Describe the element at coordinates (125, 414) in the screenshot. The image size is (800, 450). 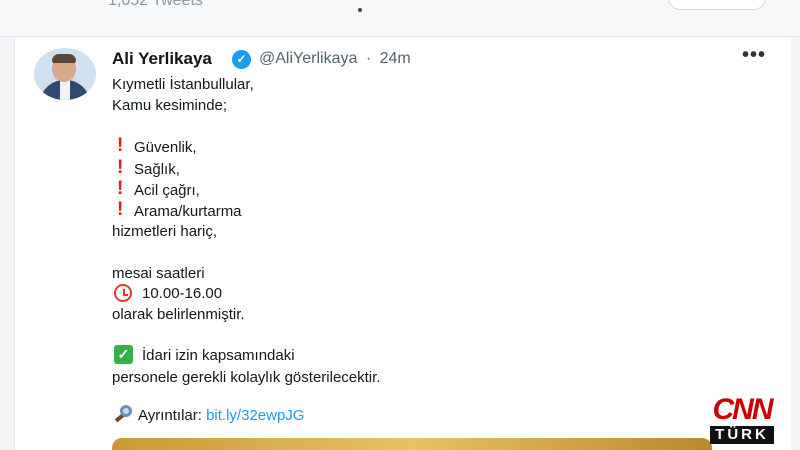
I see `magnifier-icon` at that location.